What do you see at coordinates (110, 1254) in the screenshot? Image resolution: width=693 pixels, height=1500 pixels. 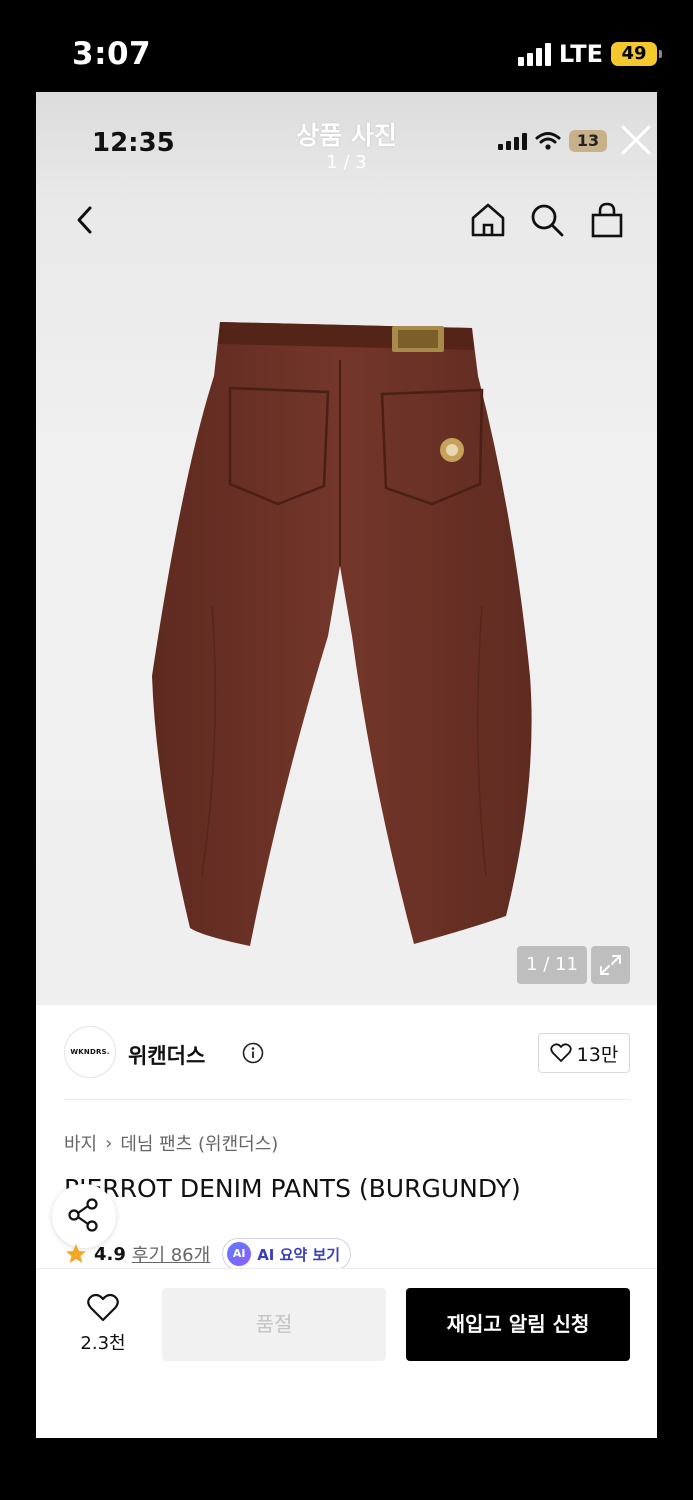 I see `rating-score: 4.9` at bounding box center [110, 1254].